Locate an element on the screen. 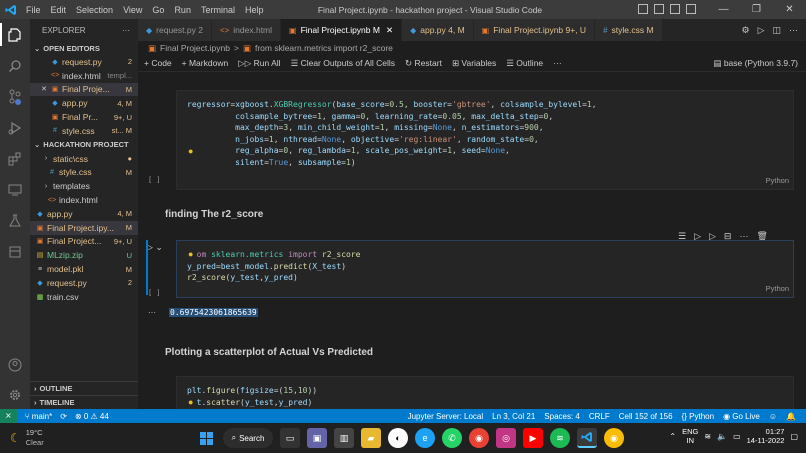  menu-go: Go is located at coordinates (158, 10).